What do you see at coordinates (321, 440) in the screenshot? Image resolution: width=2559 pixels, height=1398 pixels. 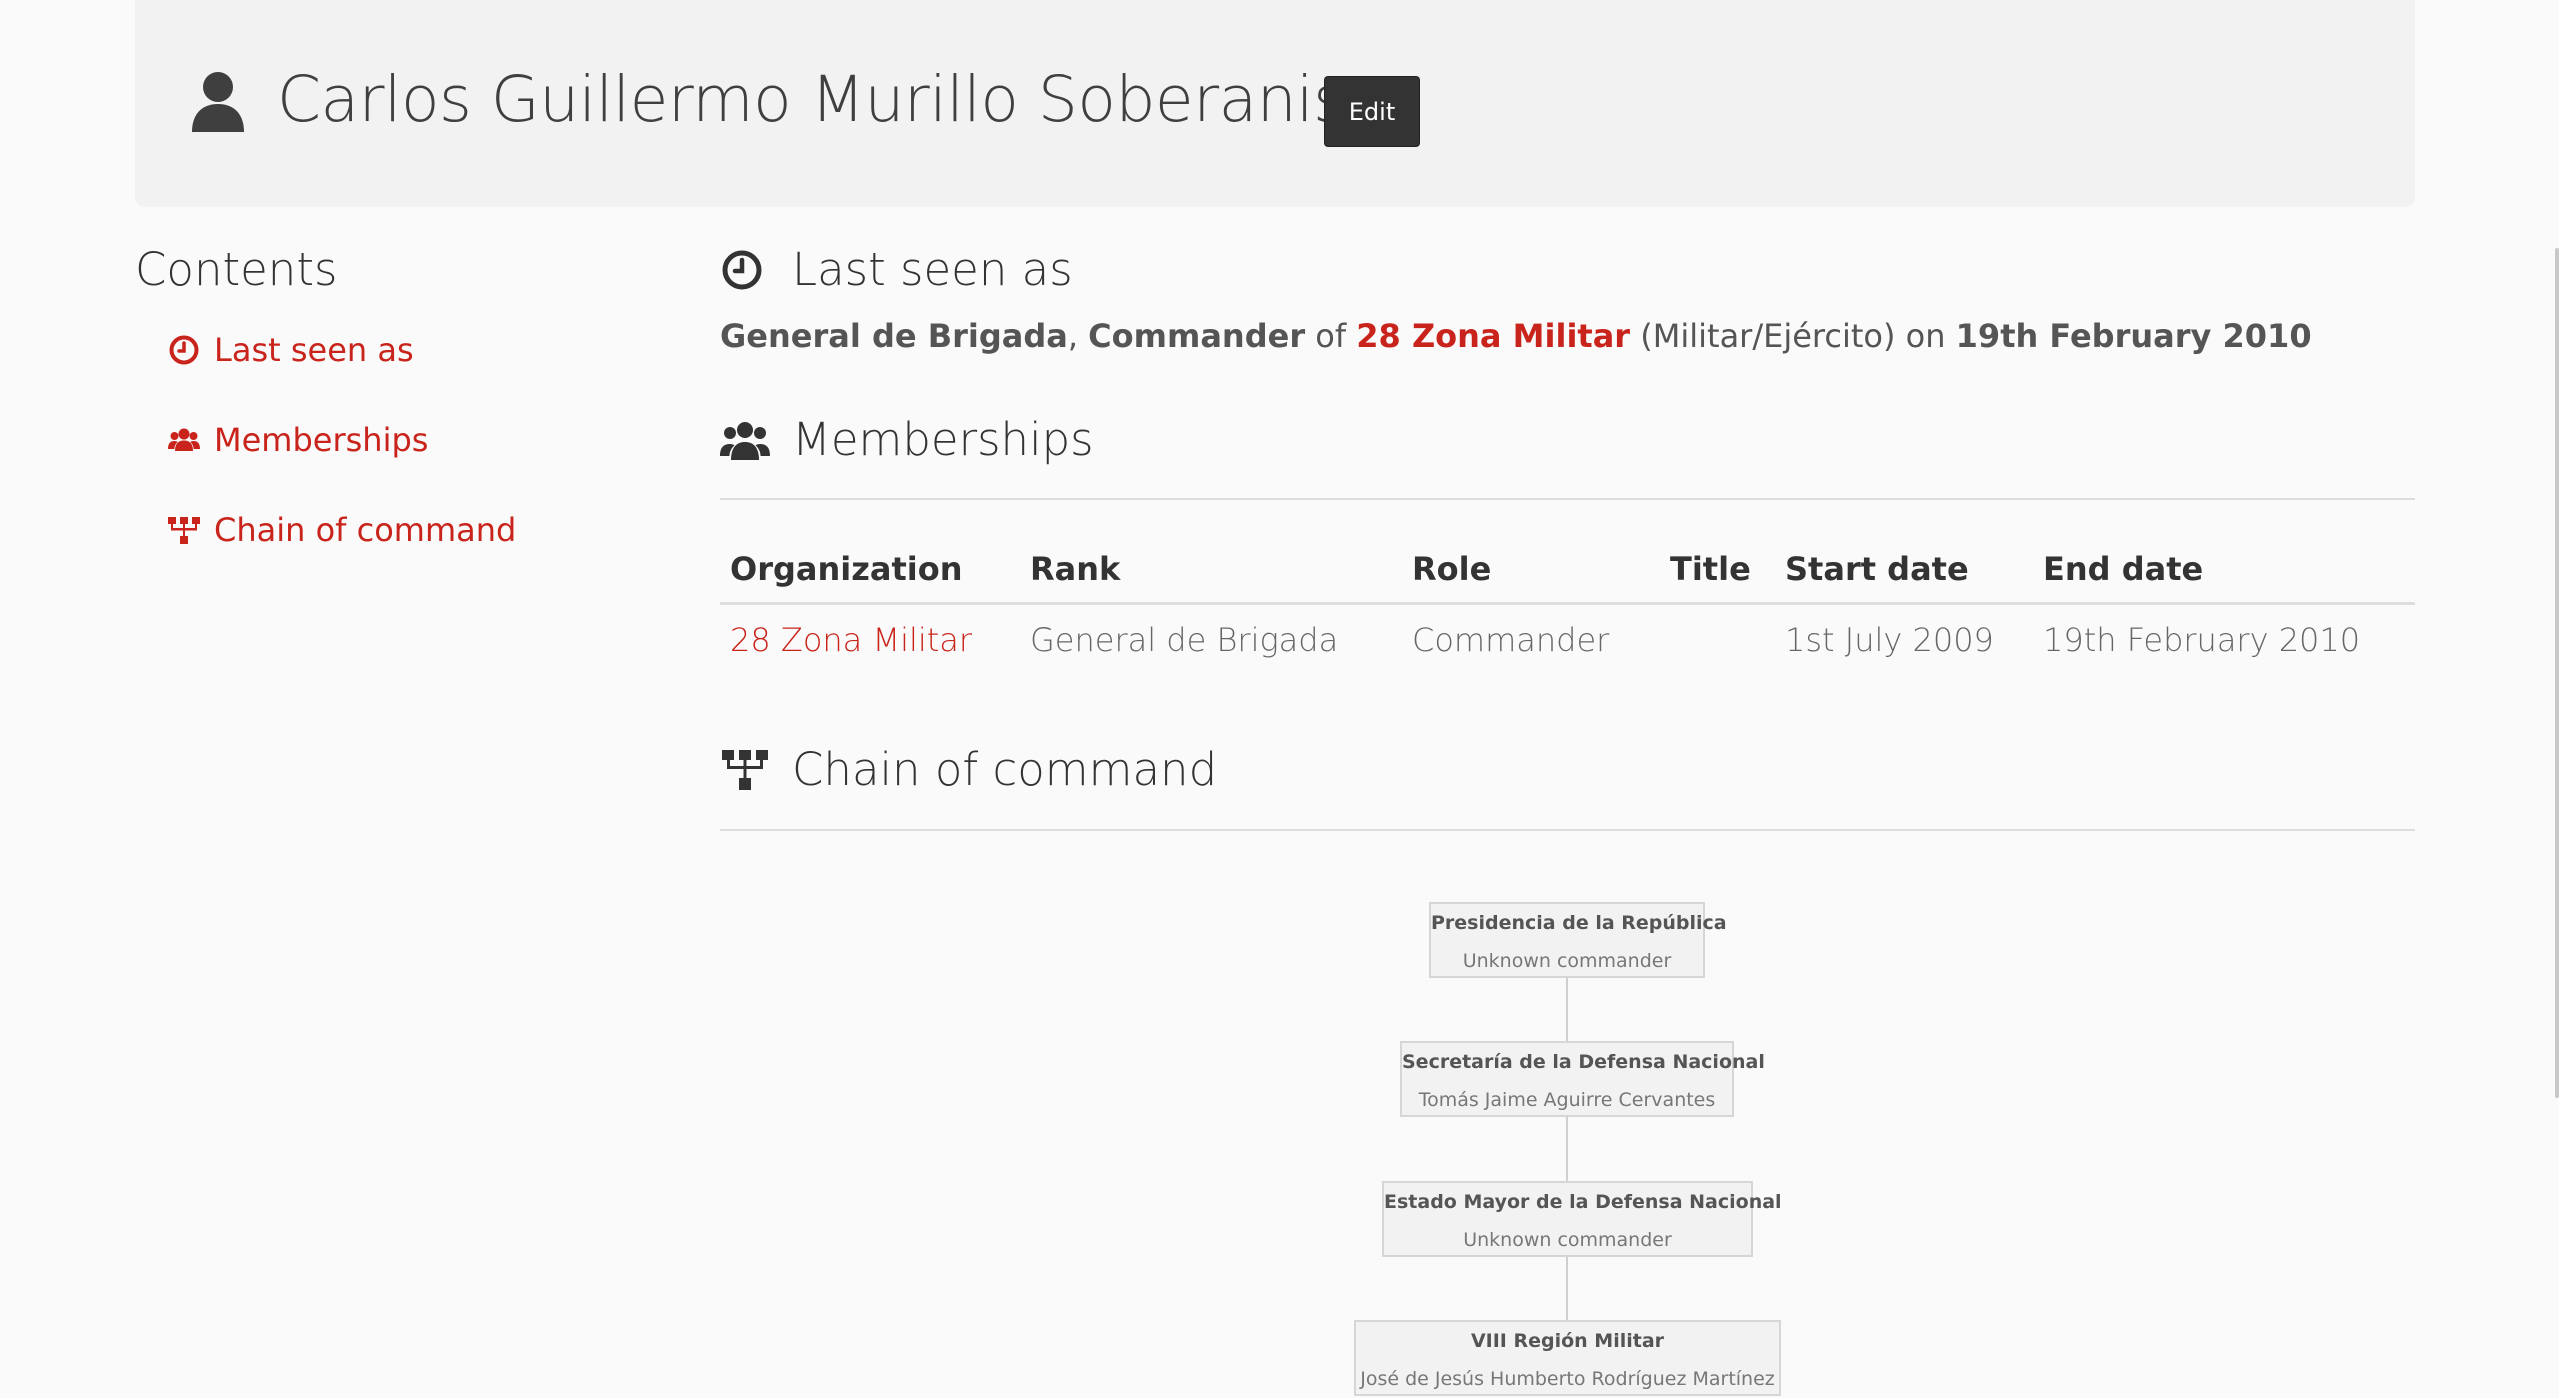 I see `contents-item-label: Memberships` at bounding box center [321, 440].